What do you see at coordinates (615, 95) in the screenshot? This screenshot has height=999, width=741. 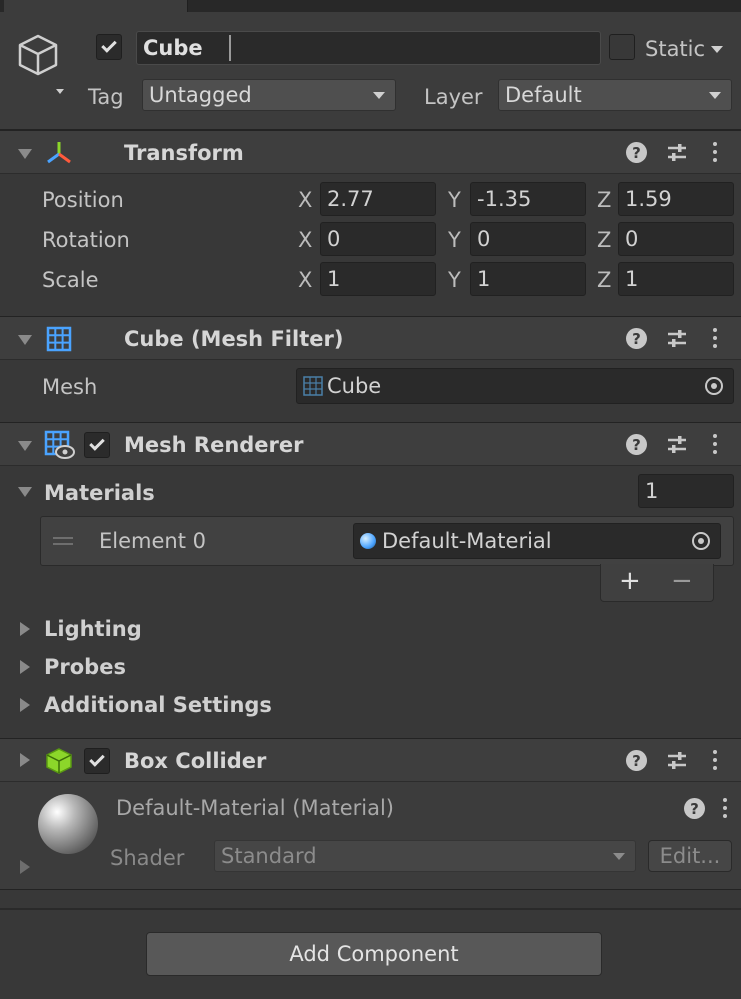 I see `layer-dropdown: Default` at bounding box center [615, 95].